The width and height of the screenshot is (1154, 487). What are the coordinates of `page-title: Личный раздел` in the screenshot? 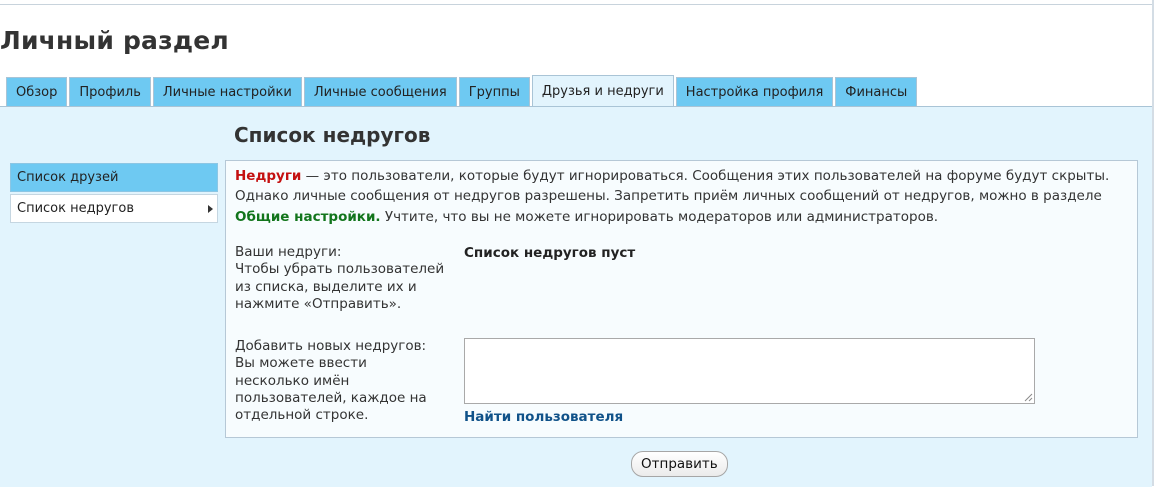 It's located at (114, 40).